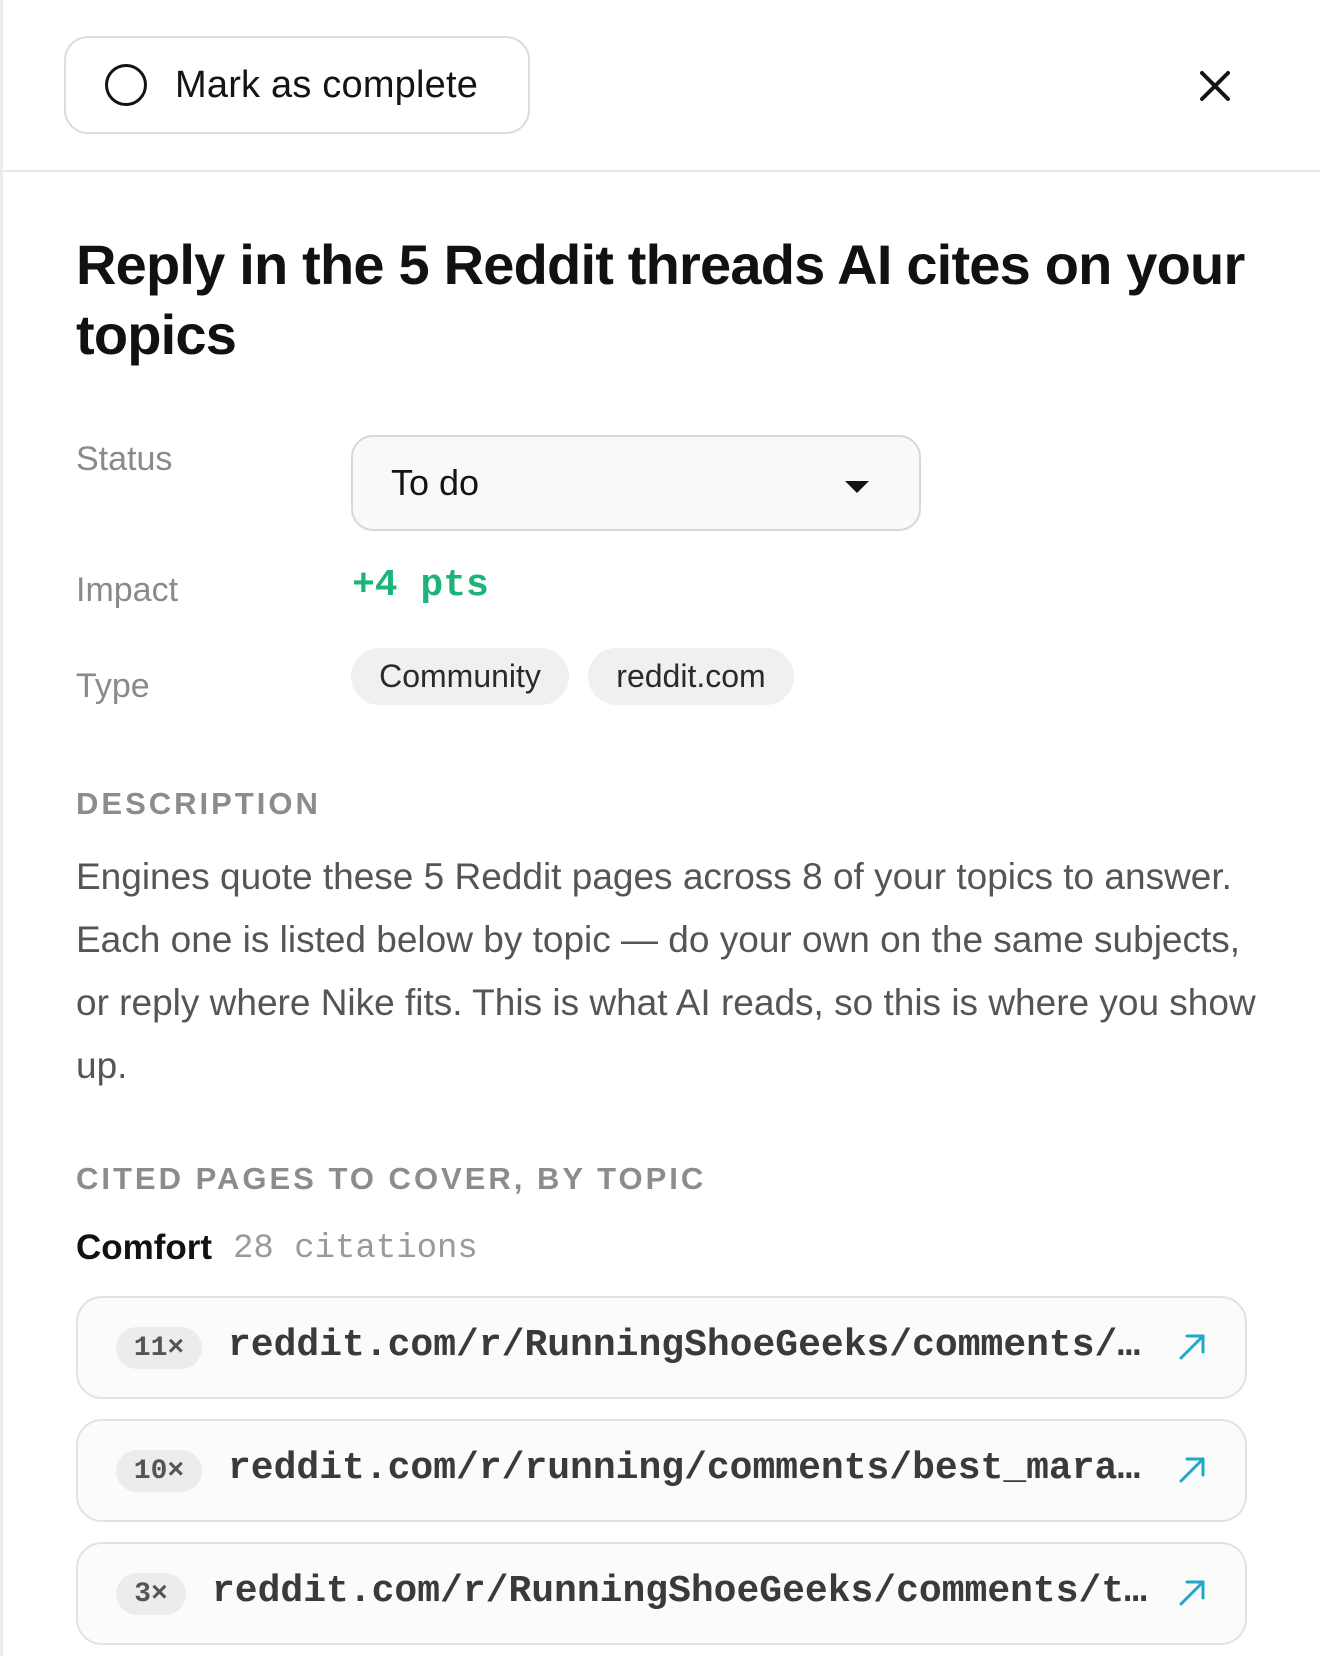 Image resolution: width=1320 pixels, height=1656 pixels. Describe the element at coordinates (151, 1594) in the screenshot. I see `citation-count-badge: 3×` at that location.